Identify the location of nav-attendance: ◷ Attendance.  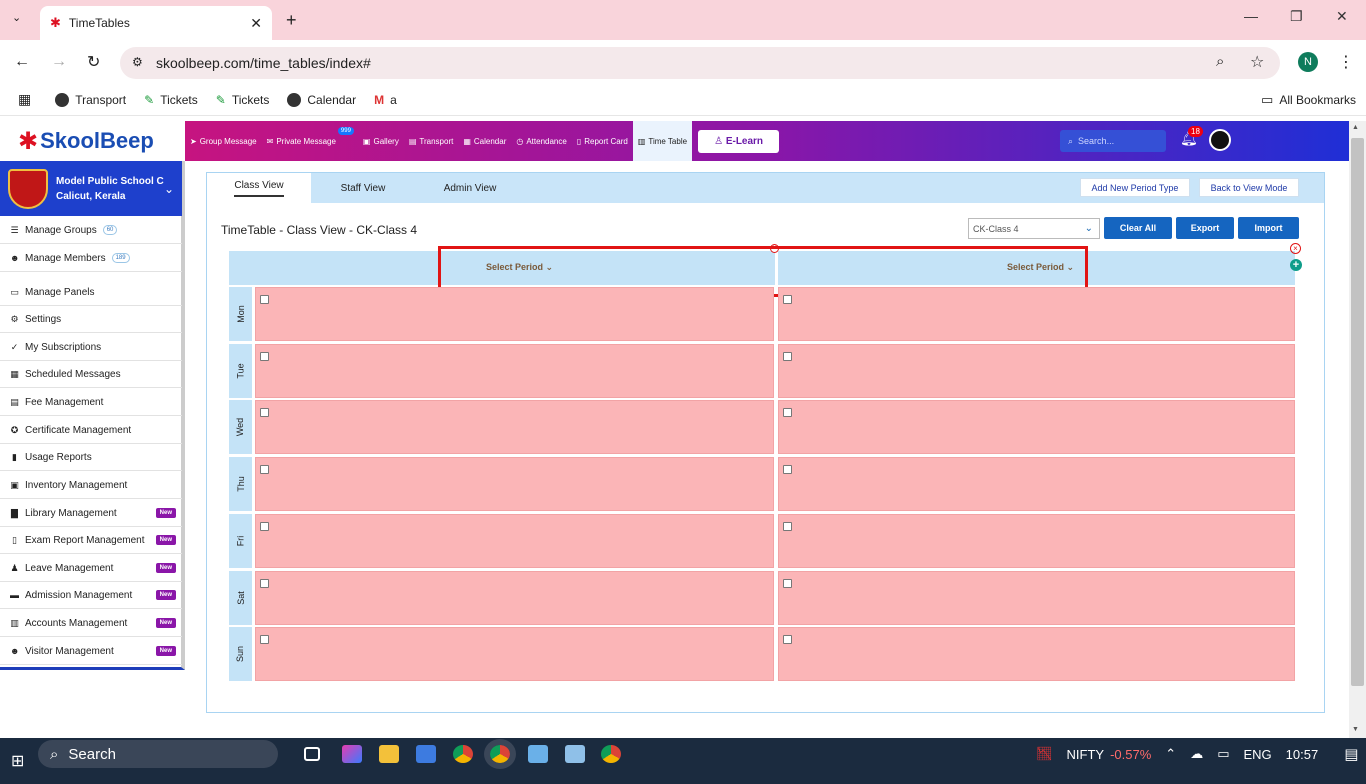
(541, 141).